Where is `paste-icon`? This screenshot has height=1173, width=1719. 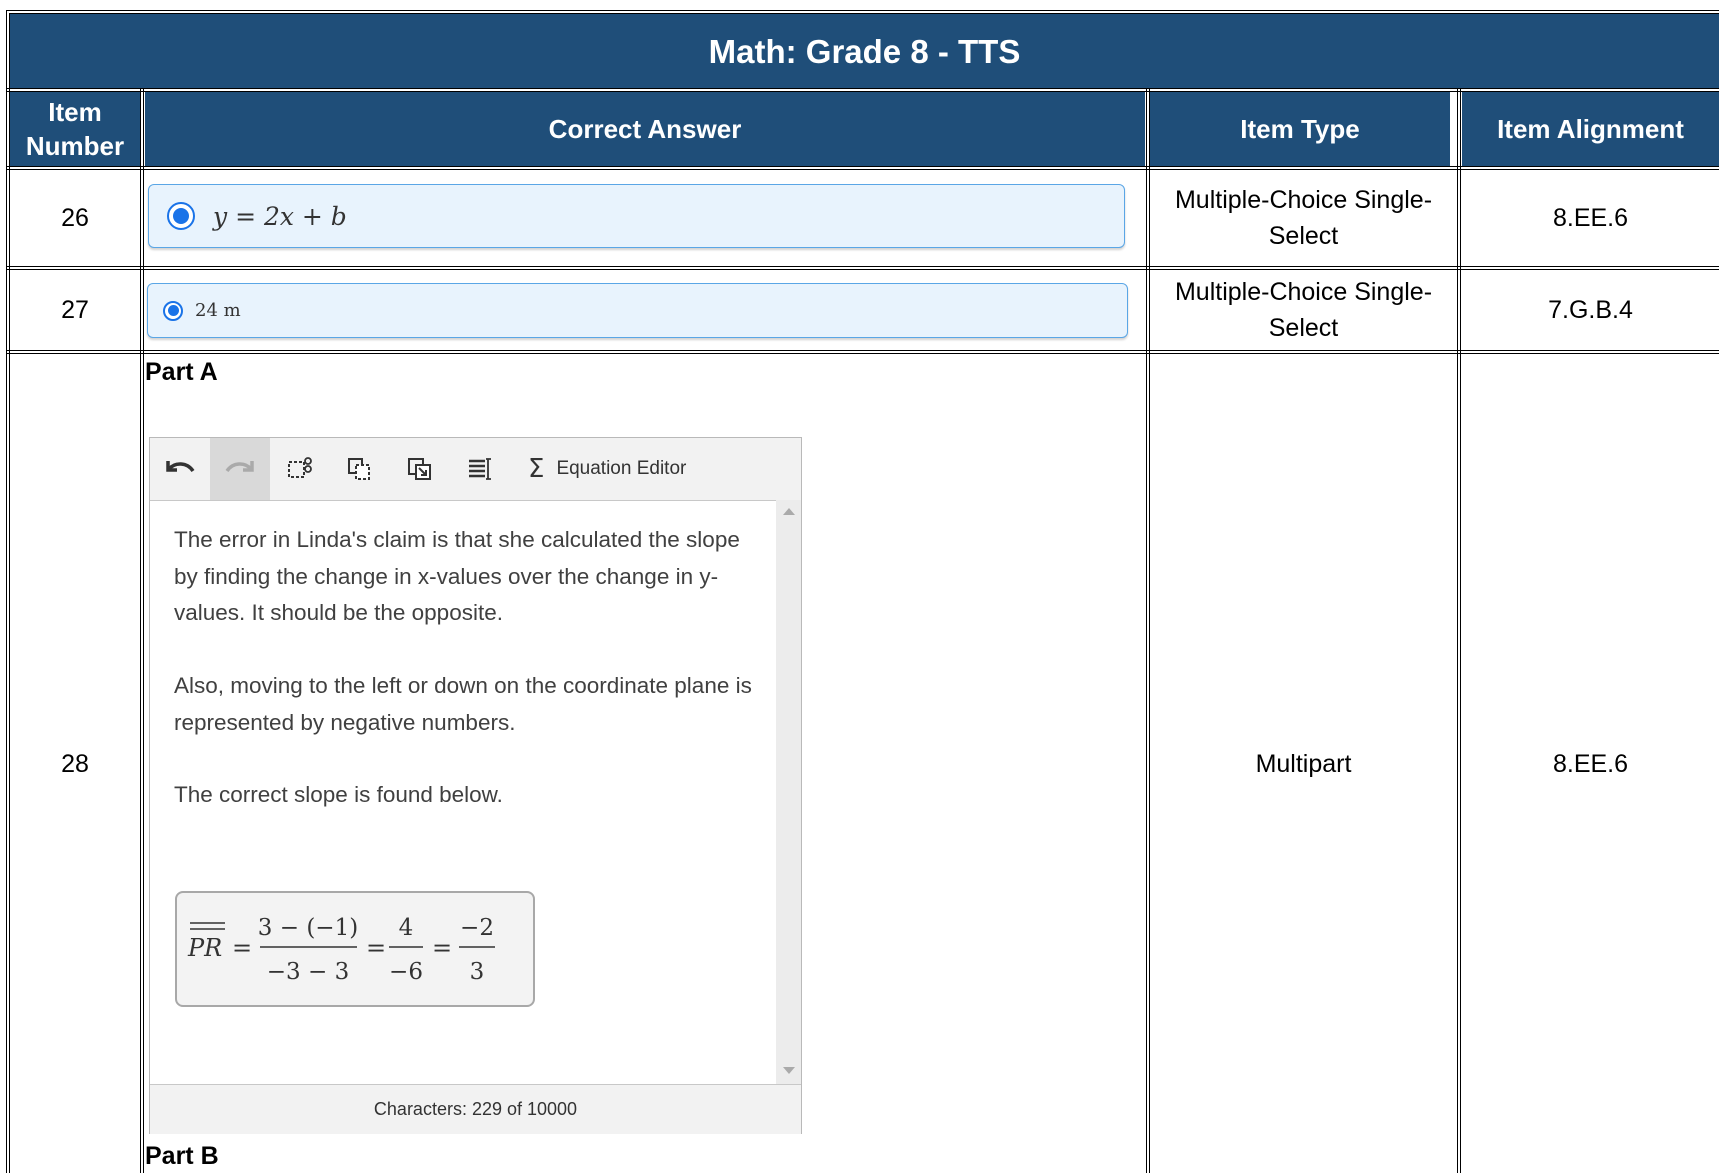
paste-icon is located at coordinates (420, 469).